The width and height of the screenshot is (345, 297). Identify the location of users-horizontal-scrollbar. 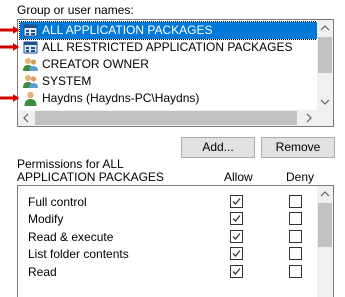
(167, 118).